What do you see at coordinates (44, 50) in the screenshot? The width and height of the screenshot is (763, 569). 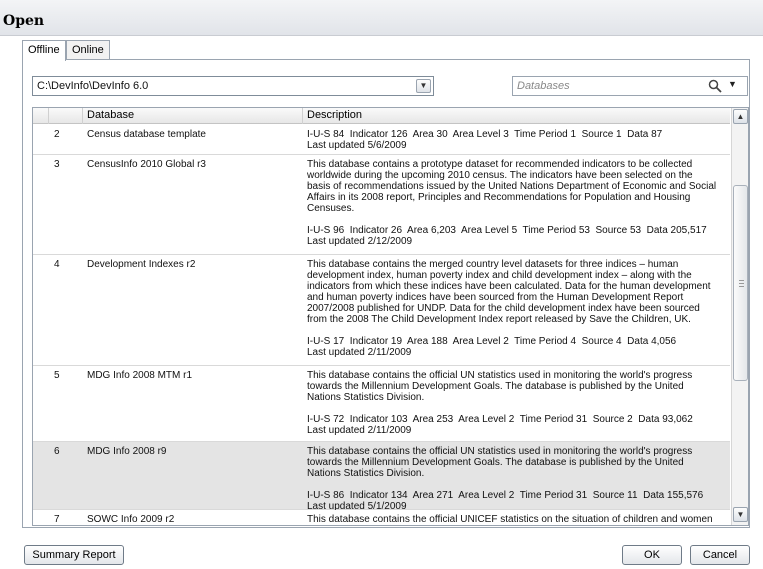 I see `tab-offline: Offline` at bounding box center [44, 50].